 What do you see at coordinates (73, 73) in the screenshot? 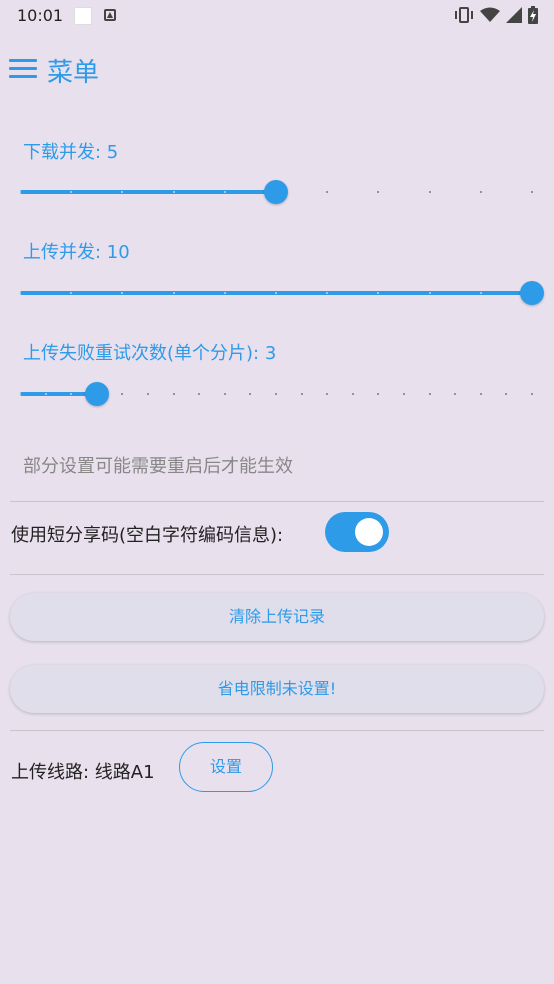
I see `menu-title: 菜单` at bounding box center [73, 73].